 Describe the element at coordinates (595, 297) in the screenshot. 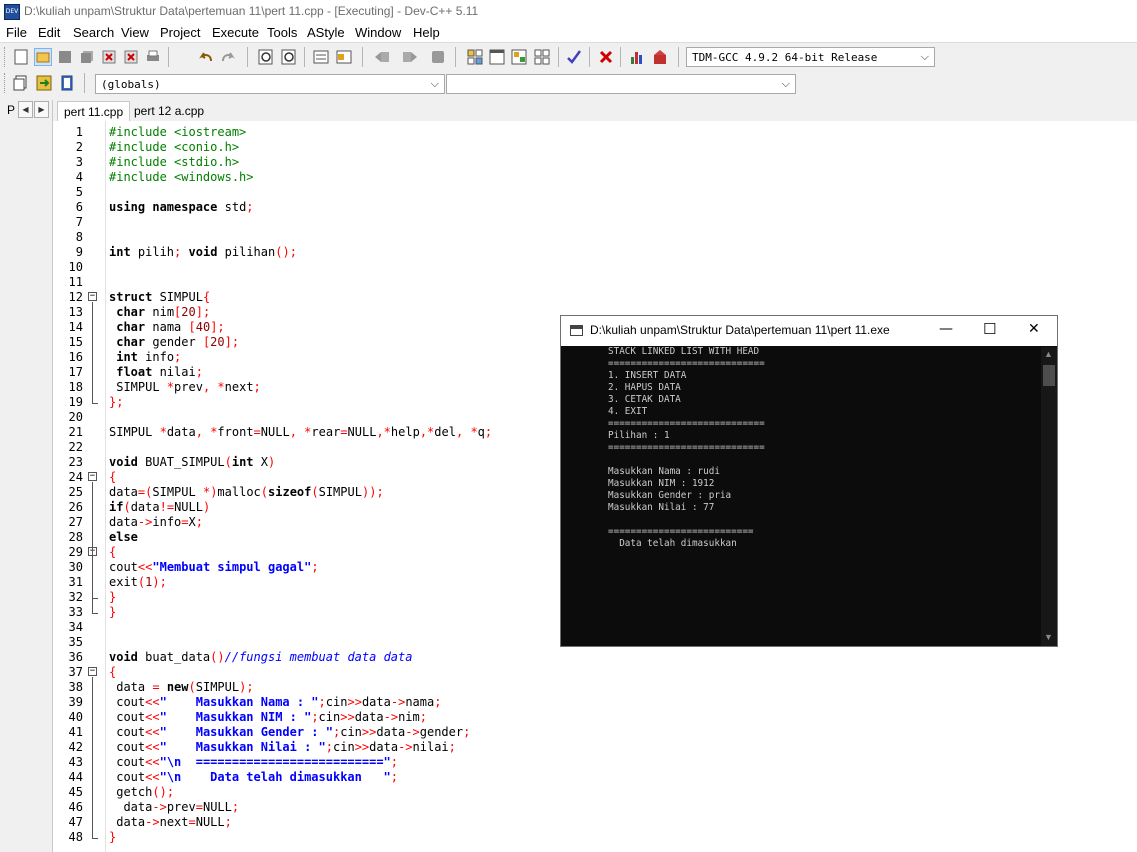

I see `code-line: 12− struct SIMPUL{` at that location.